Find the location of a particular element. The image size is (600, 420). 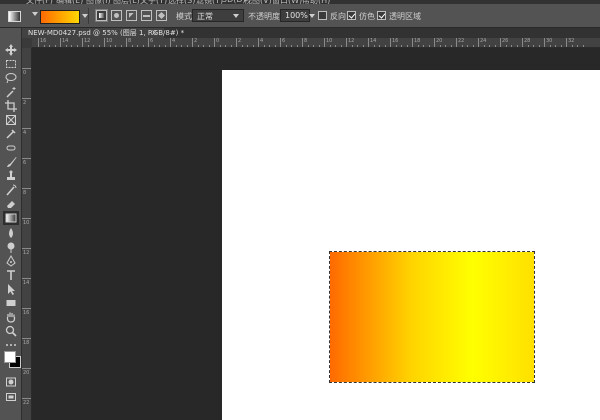

close-icon: × is located at coordinates (154, 33).